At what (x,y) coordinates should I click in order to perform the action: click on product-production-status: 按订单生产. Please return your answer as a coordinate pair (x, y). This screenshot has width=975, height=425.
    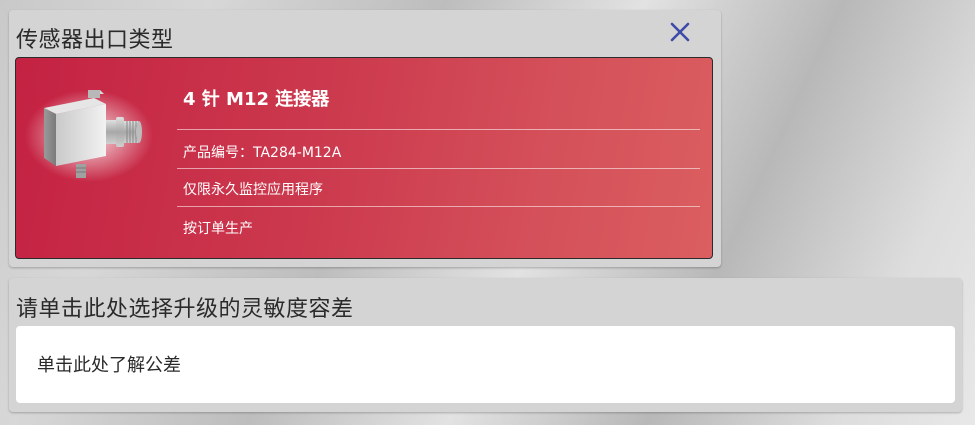
    Looking at the image, I should click on (218, 229).